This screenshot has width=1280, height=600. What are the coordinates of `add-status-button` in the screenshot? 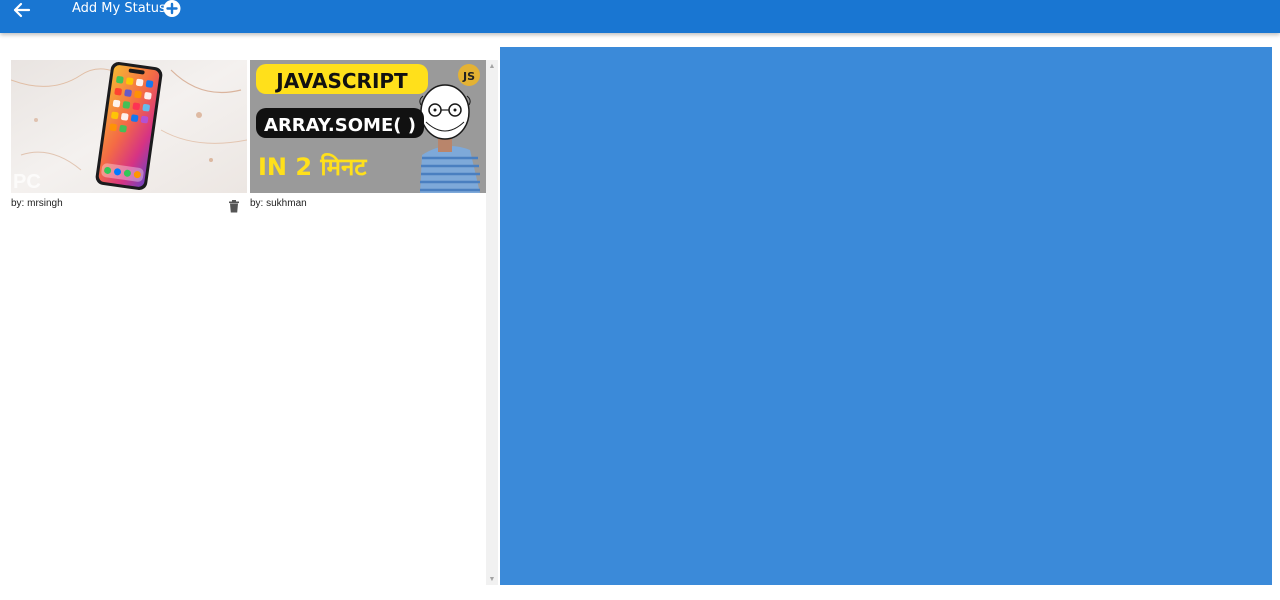 It's located at (172, 8).